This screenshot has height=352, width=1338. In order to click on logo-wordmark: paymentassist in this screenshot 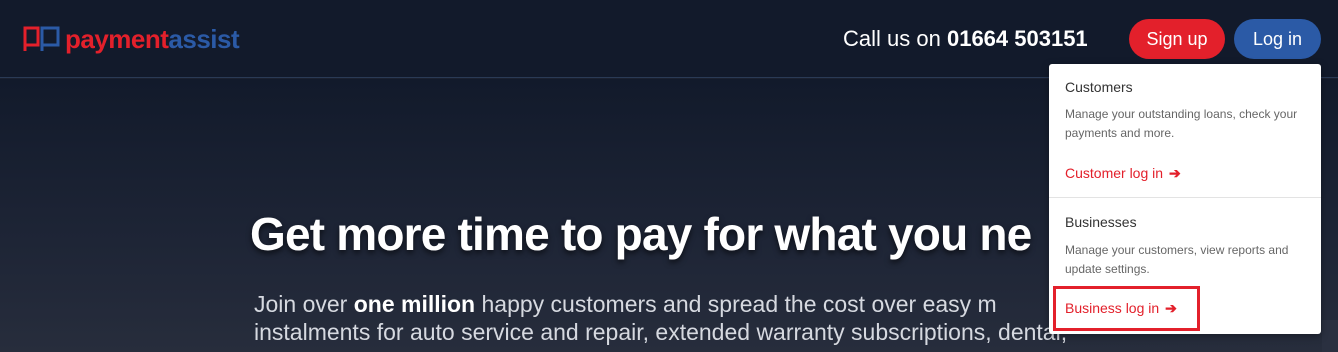, I will do `click(152, 39)`.